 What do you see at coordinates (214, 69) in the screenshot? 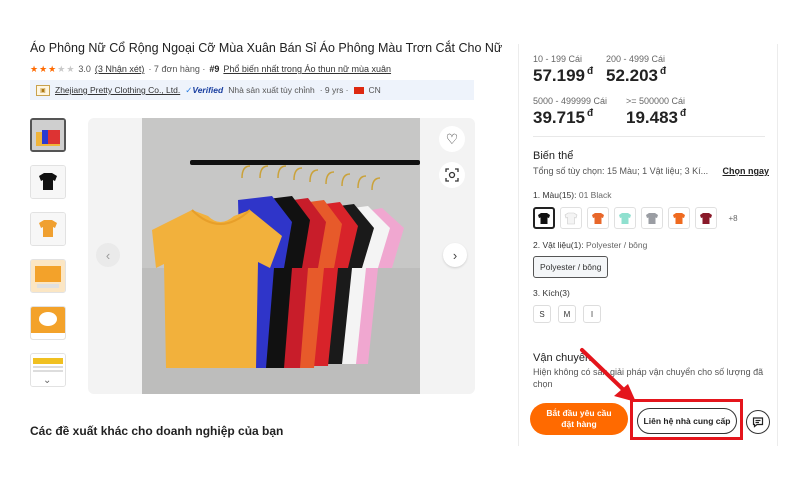
I see `rank-number: #9` at bounding box center [214, 69].